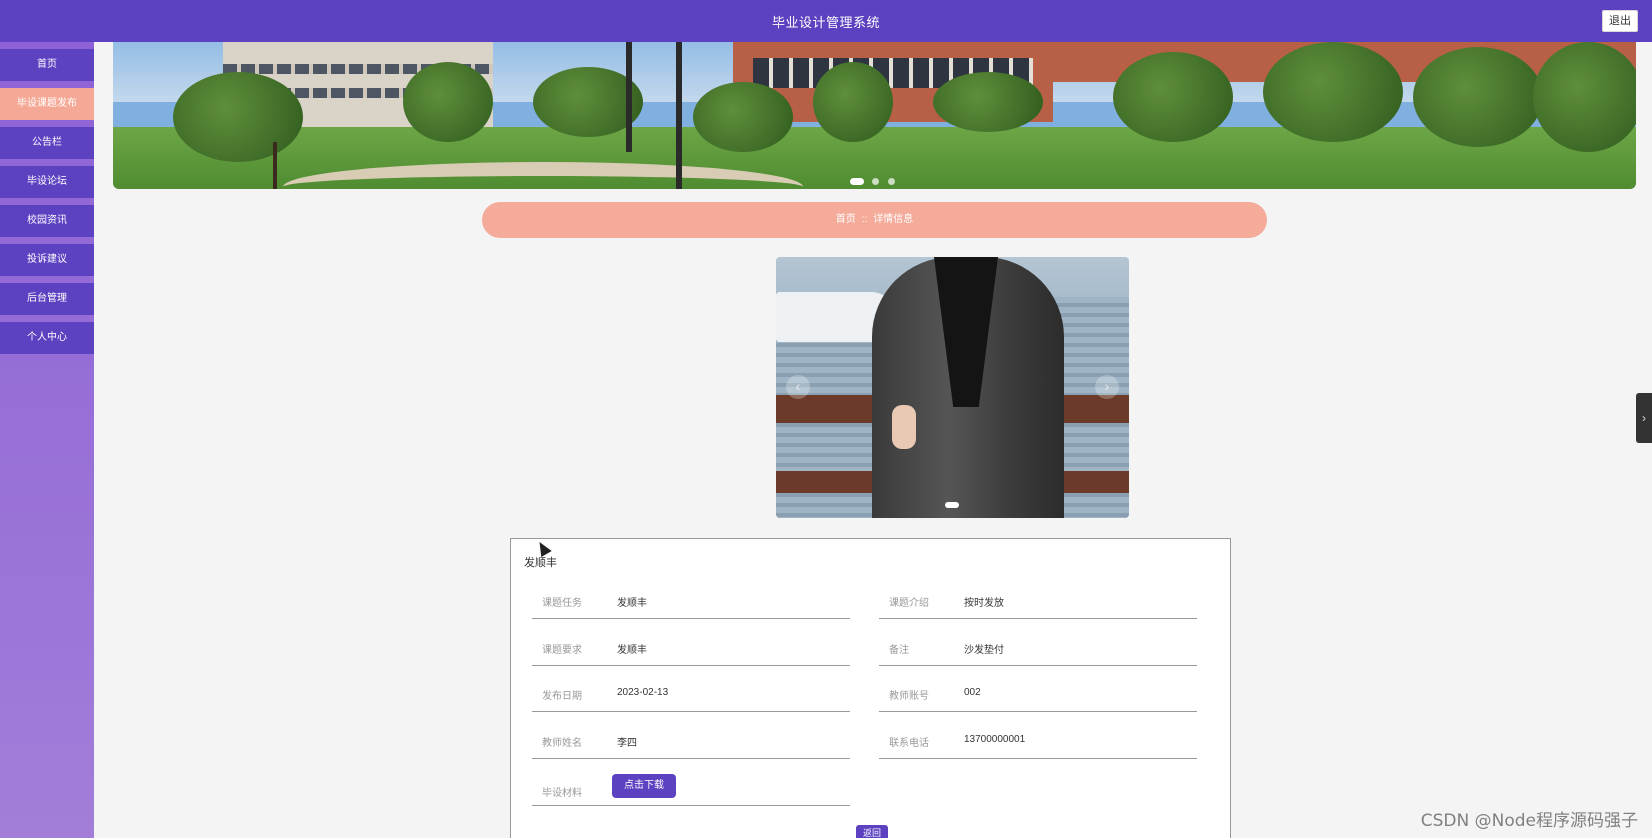 This screenshot has height=838, width=1652. Describe the element at coordinates (643, 692) in the screenshot. I see `field-value: 2023-02-13` at that location.